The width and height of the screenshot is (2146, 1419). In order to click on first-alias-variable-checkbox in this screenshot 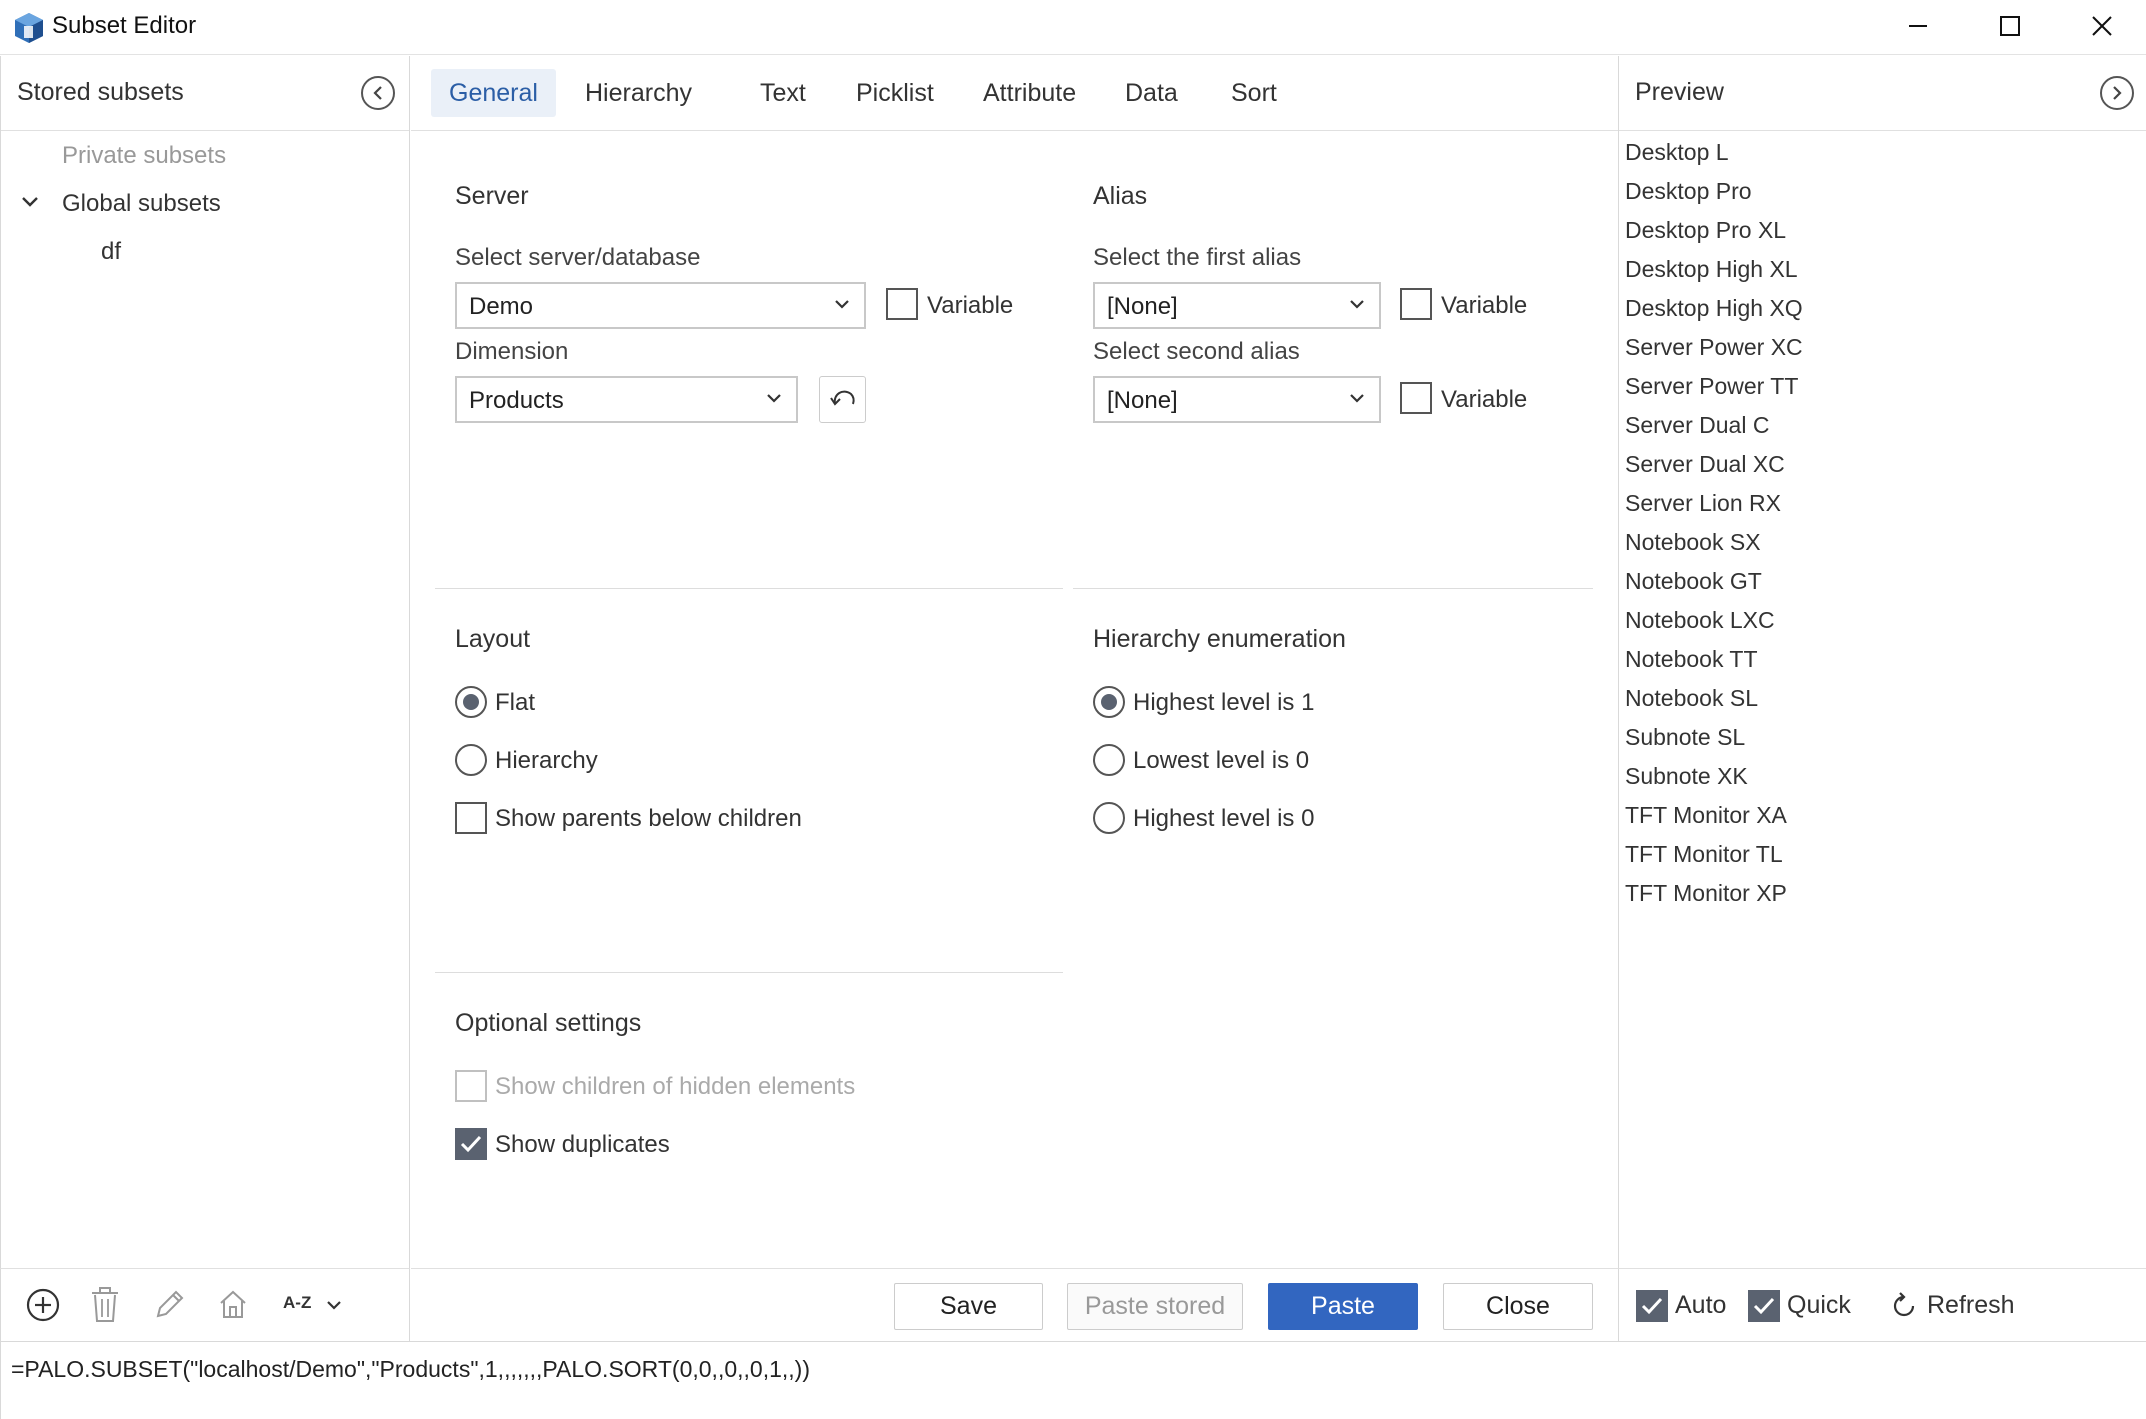, I will do `click(1416, 304)`.